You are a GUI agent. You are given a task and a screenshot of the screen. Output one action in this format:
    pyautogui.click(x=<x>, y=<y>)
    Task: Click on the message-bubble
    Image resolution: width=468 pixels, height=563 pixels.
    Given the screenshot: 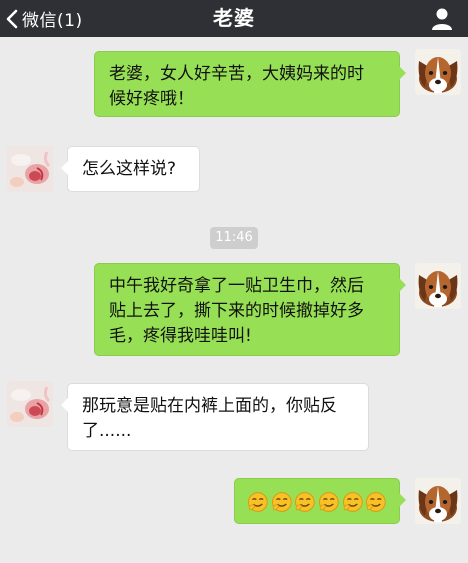 What is the action you would take?
    pyautogui.click(x=320, y=501)
    